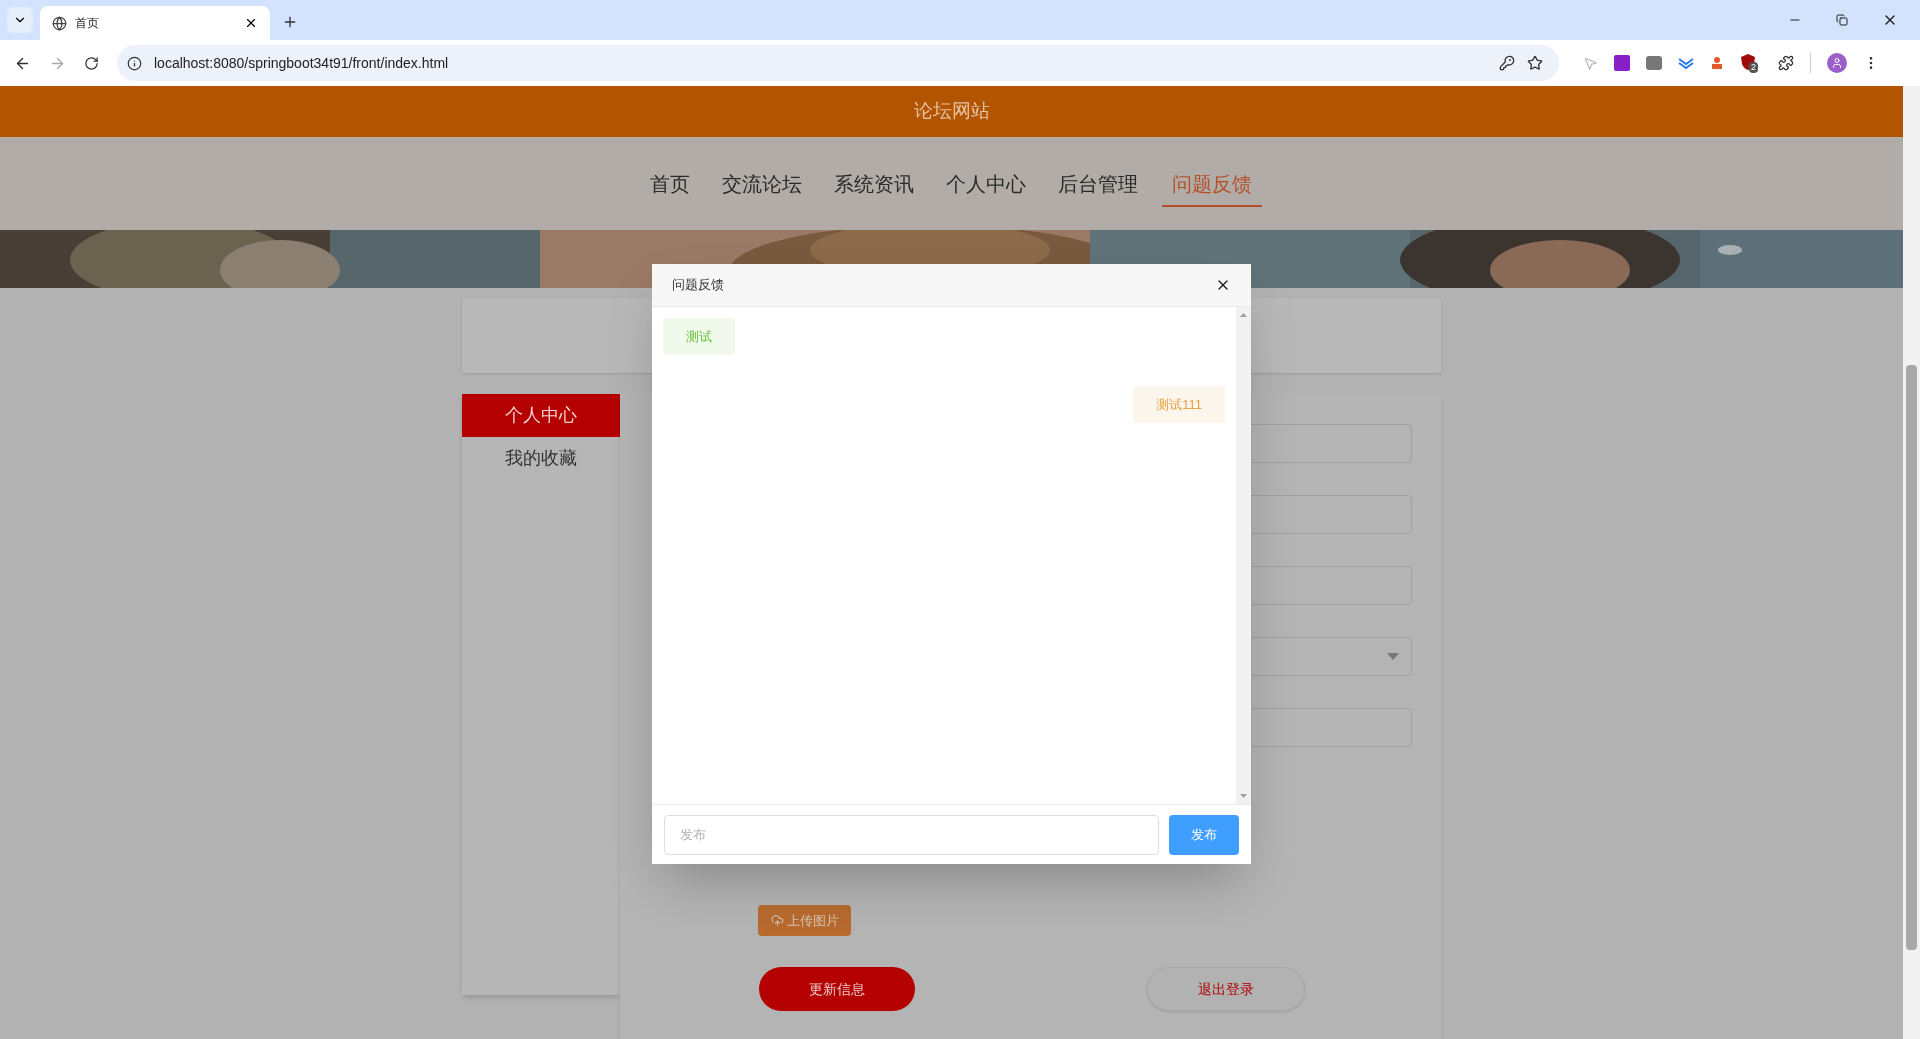 This screenshot has height=1039, width=1920. What do you see at coordinates (1226, 989) in the screenshot?
I see `logout-button: 退出登录` at bounding box center [1226, 989].